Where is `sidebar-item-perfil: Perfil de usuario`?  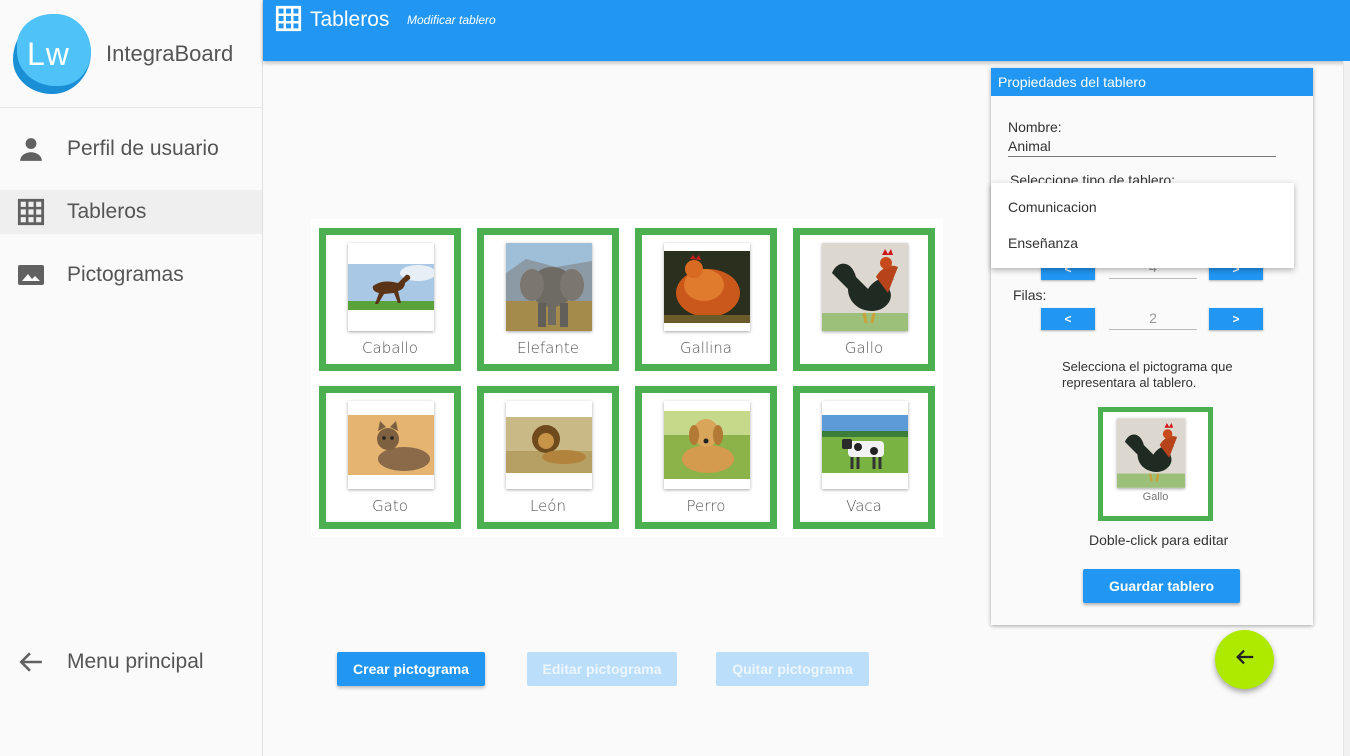
sidebar-item-perfil: Perfil de usuario is located at coordinates (131, 149).